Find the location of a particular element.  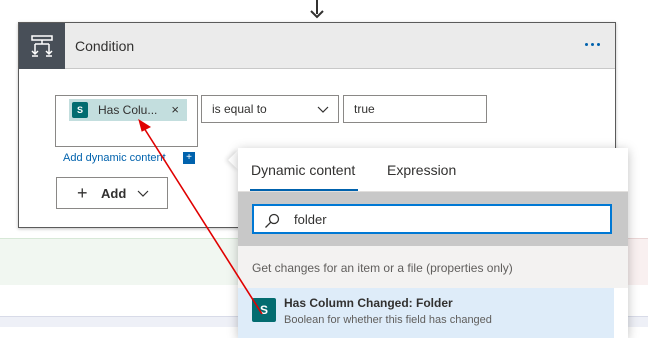

more-options-button is located at coordinates (592, 44).